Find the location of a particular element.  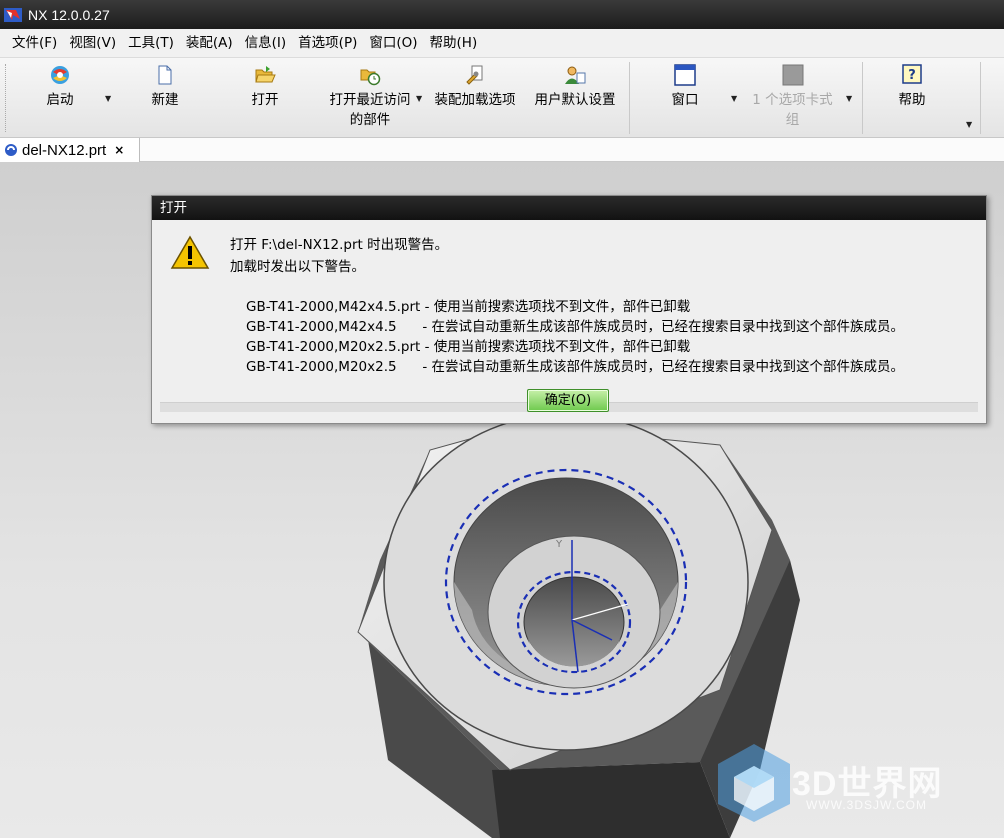

window-title: NX 12.0.0.27 is located at coordinates (69, 14).